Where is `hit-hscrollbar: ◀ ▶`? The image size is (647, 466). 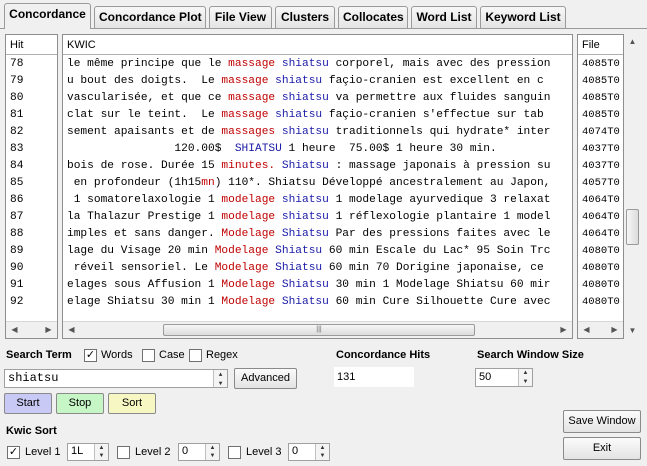 hit-hscrollbar: ◀ ▶ is located at coordinates (31, 329).